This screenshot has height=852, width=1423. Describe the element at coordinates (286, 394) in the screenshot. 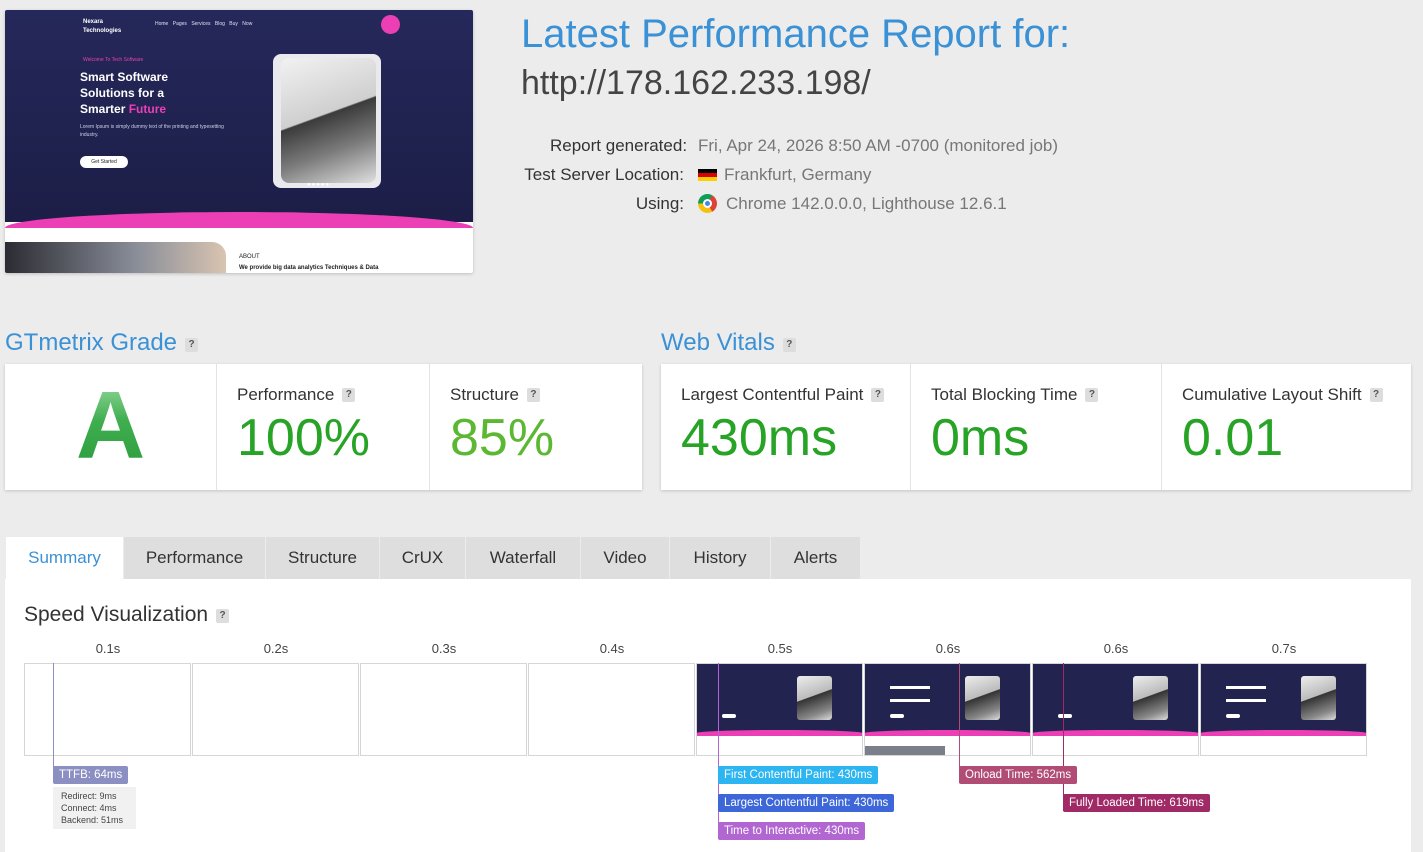

I see `performance-label: Performance` at that location.